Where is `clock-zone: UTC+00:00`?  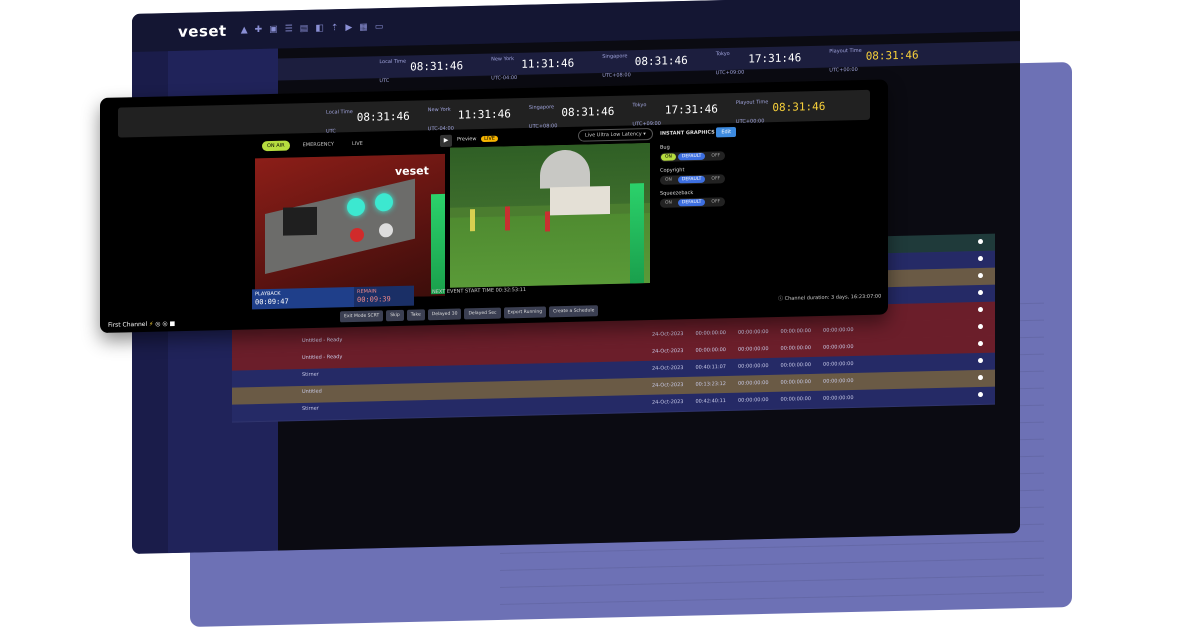 clock-zone: UTC+00:00 is located at coordinates (750, 122).